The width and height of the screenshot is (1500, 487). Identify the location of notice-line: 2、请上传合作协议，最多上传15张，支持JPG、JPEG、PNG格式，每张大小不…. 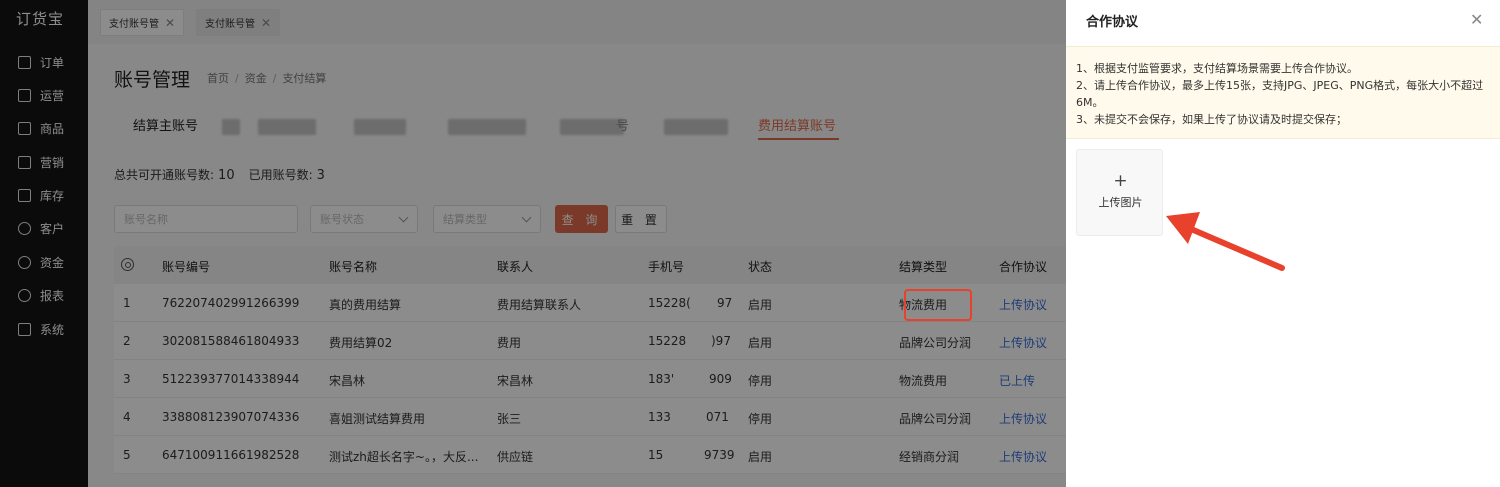
(1280, 94).